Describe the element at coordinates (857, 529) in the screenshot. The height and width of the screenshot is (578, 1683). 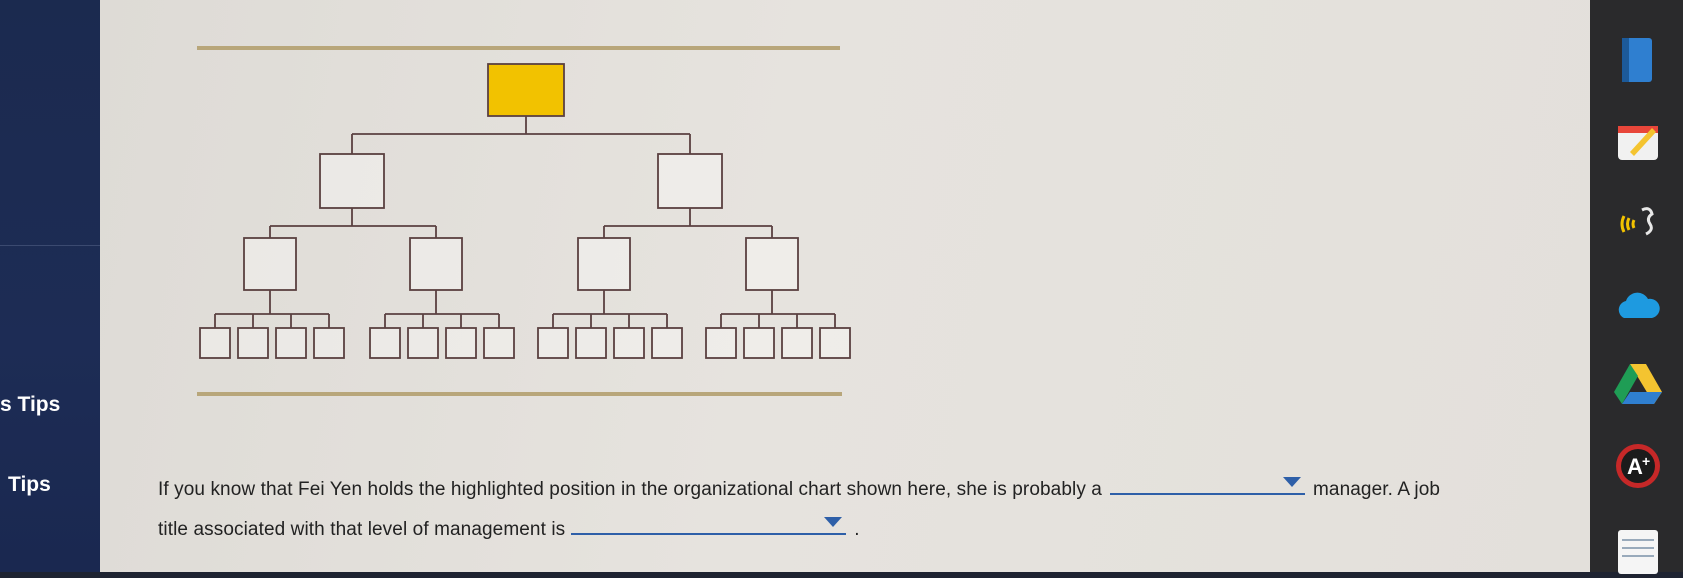
I see `question-part-4: .` at that location.